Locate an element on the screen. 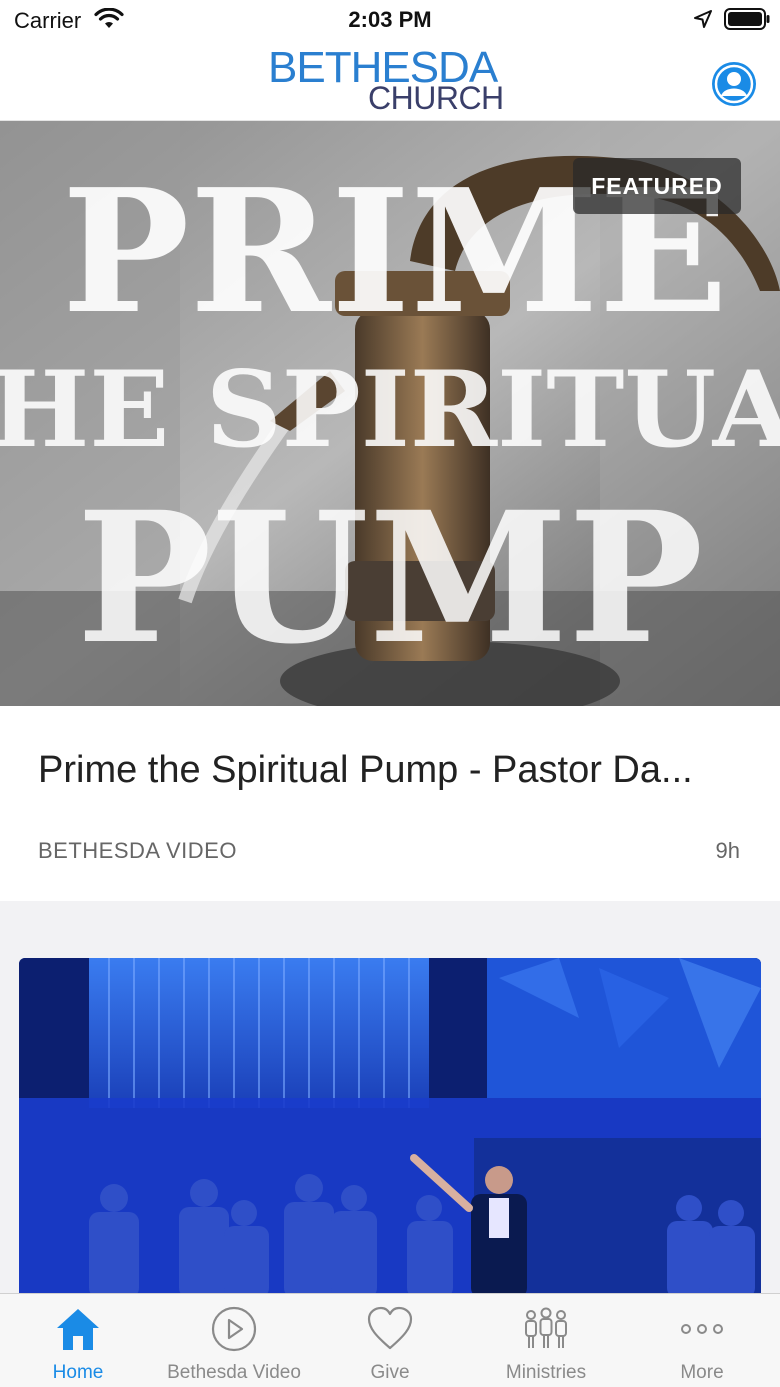 The image size is (780, 1387). home-icon is located at coordinates (78, 1329).